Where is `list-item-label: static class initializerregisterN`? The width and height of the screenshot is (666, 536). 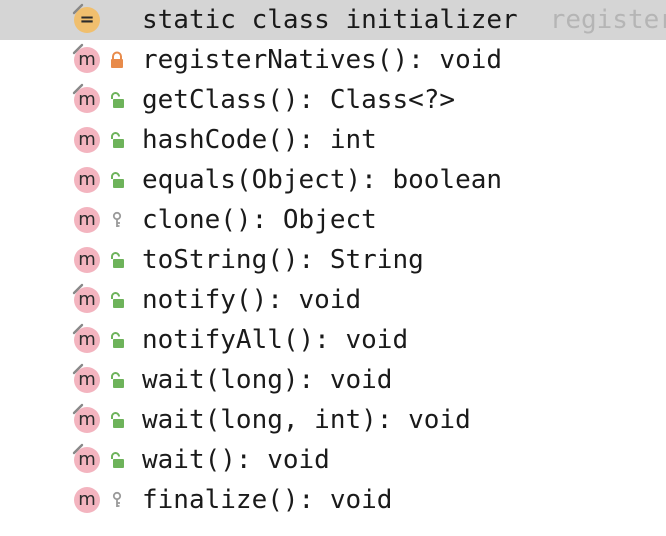 list-item-label: static class initializerregisterN is located at coordinates (404, 20).